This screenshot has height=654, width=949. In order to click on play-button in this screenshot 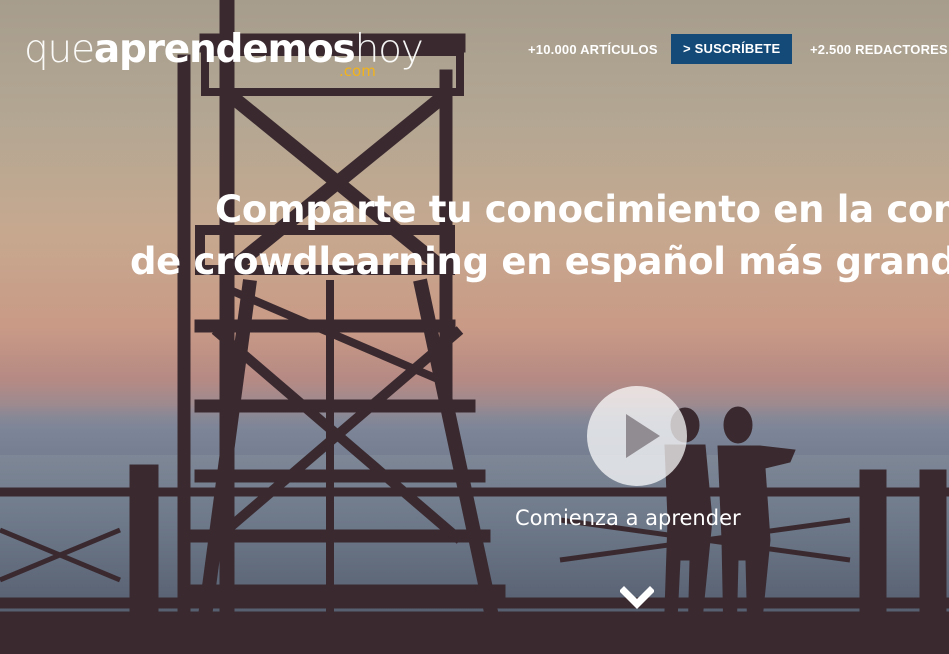, I will do `click(637, 436)`.